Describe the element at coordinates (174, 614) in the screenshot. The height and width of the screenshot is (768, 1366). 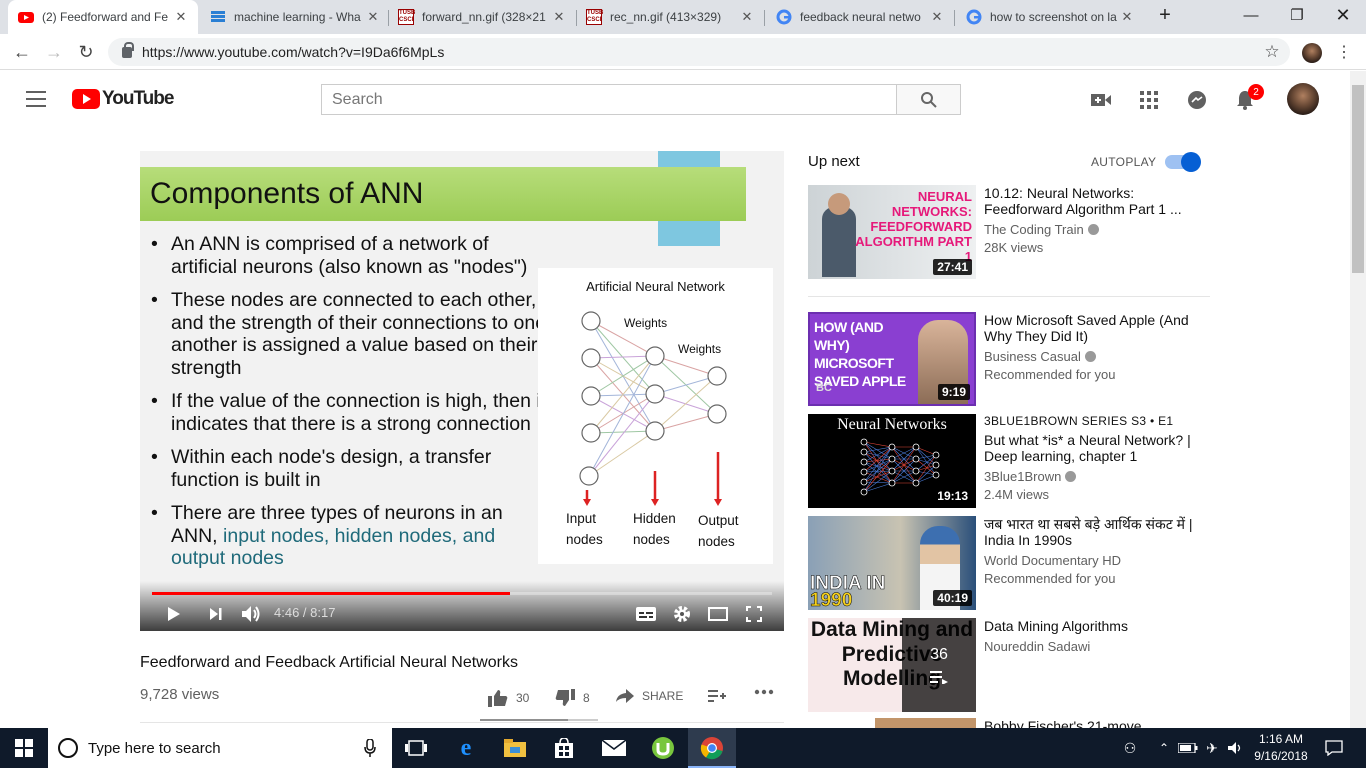
I see `play-icon` at that location.